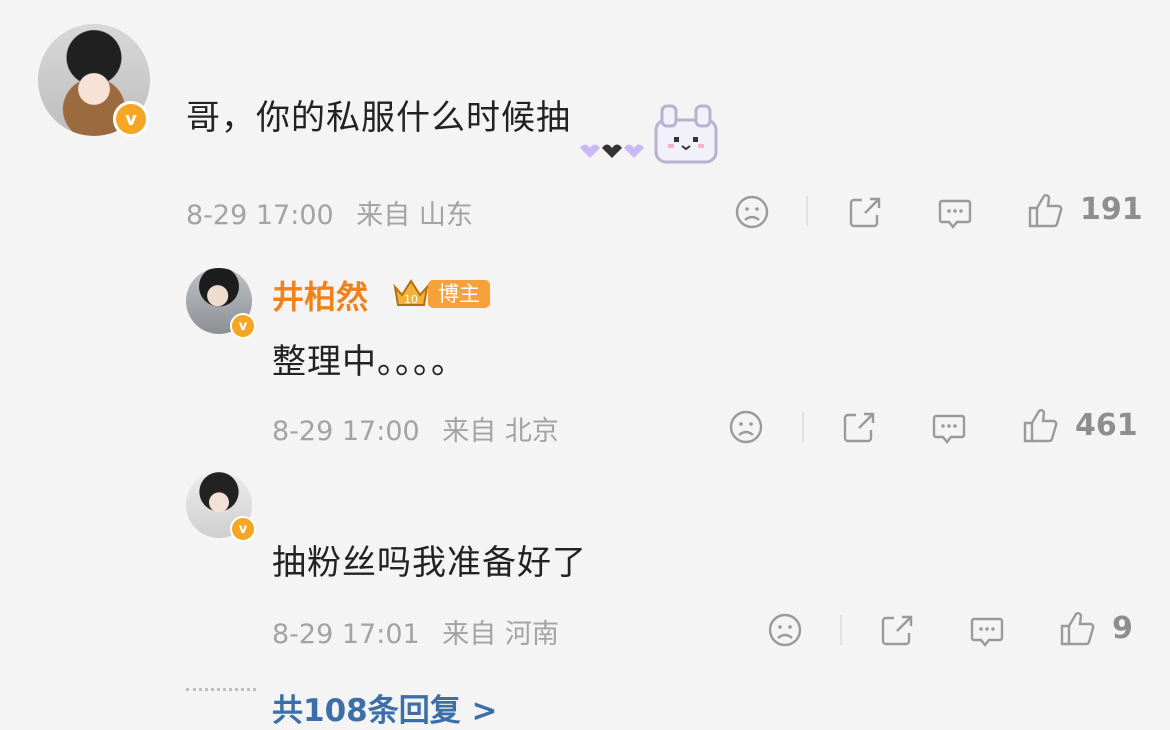 This screenshot has width=1170, height=730. I want to click on like-count: 9, so click(1122, 628).